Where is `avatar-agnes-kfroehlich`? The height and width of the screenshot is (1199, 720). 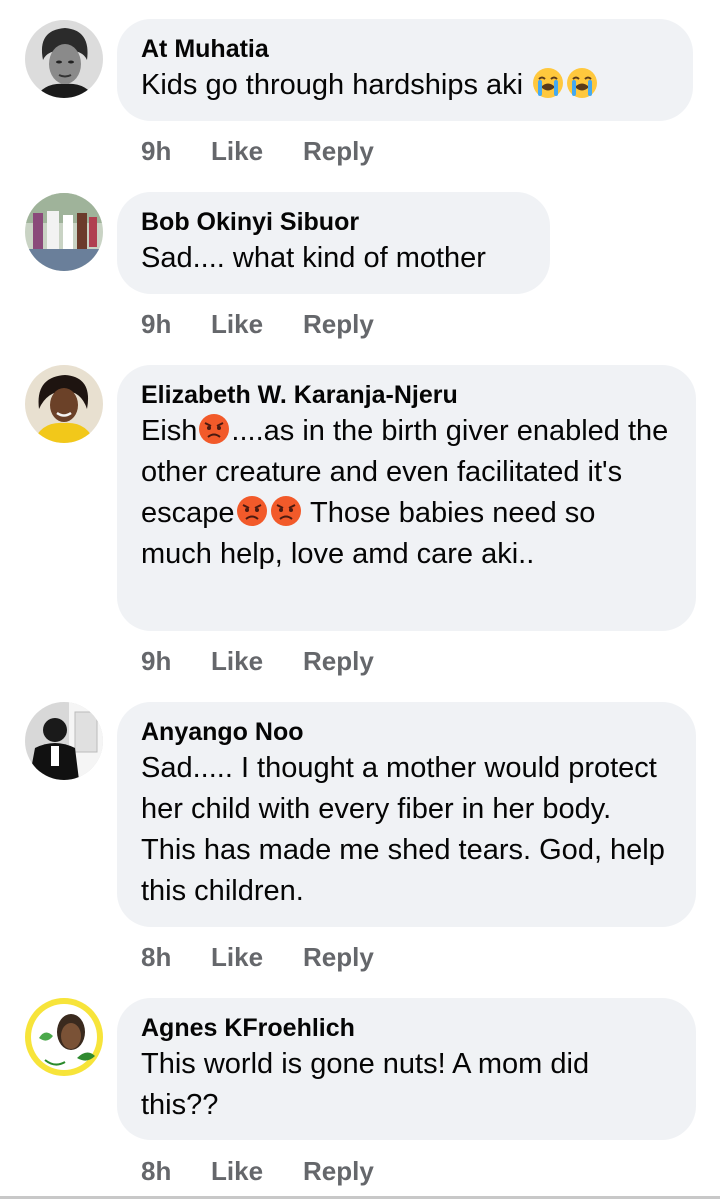
avatar-agnes-kfroehlich is located at coordinates (64, 1037).